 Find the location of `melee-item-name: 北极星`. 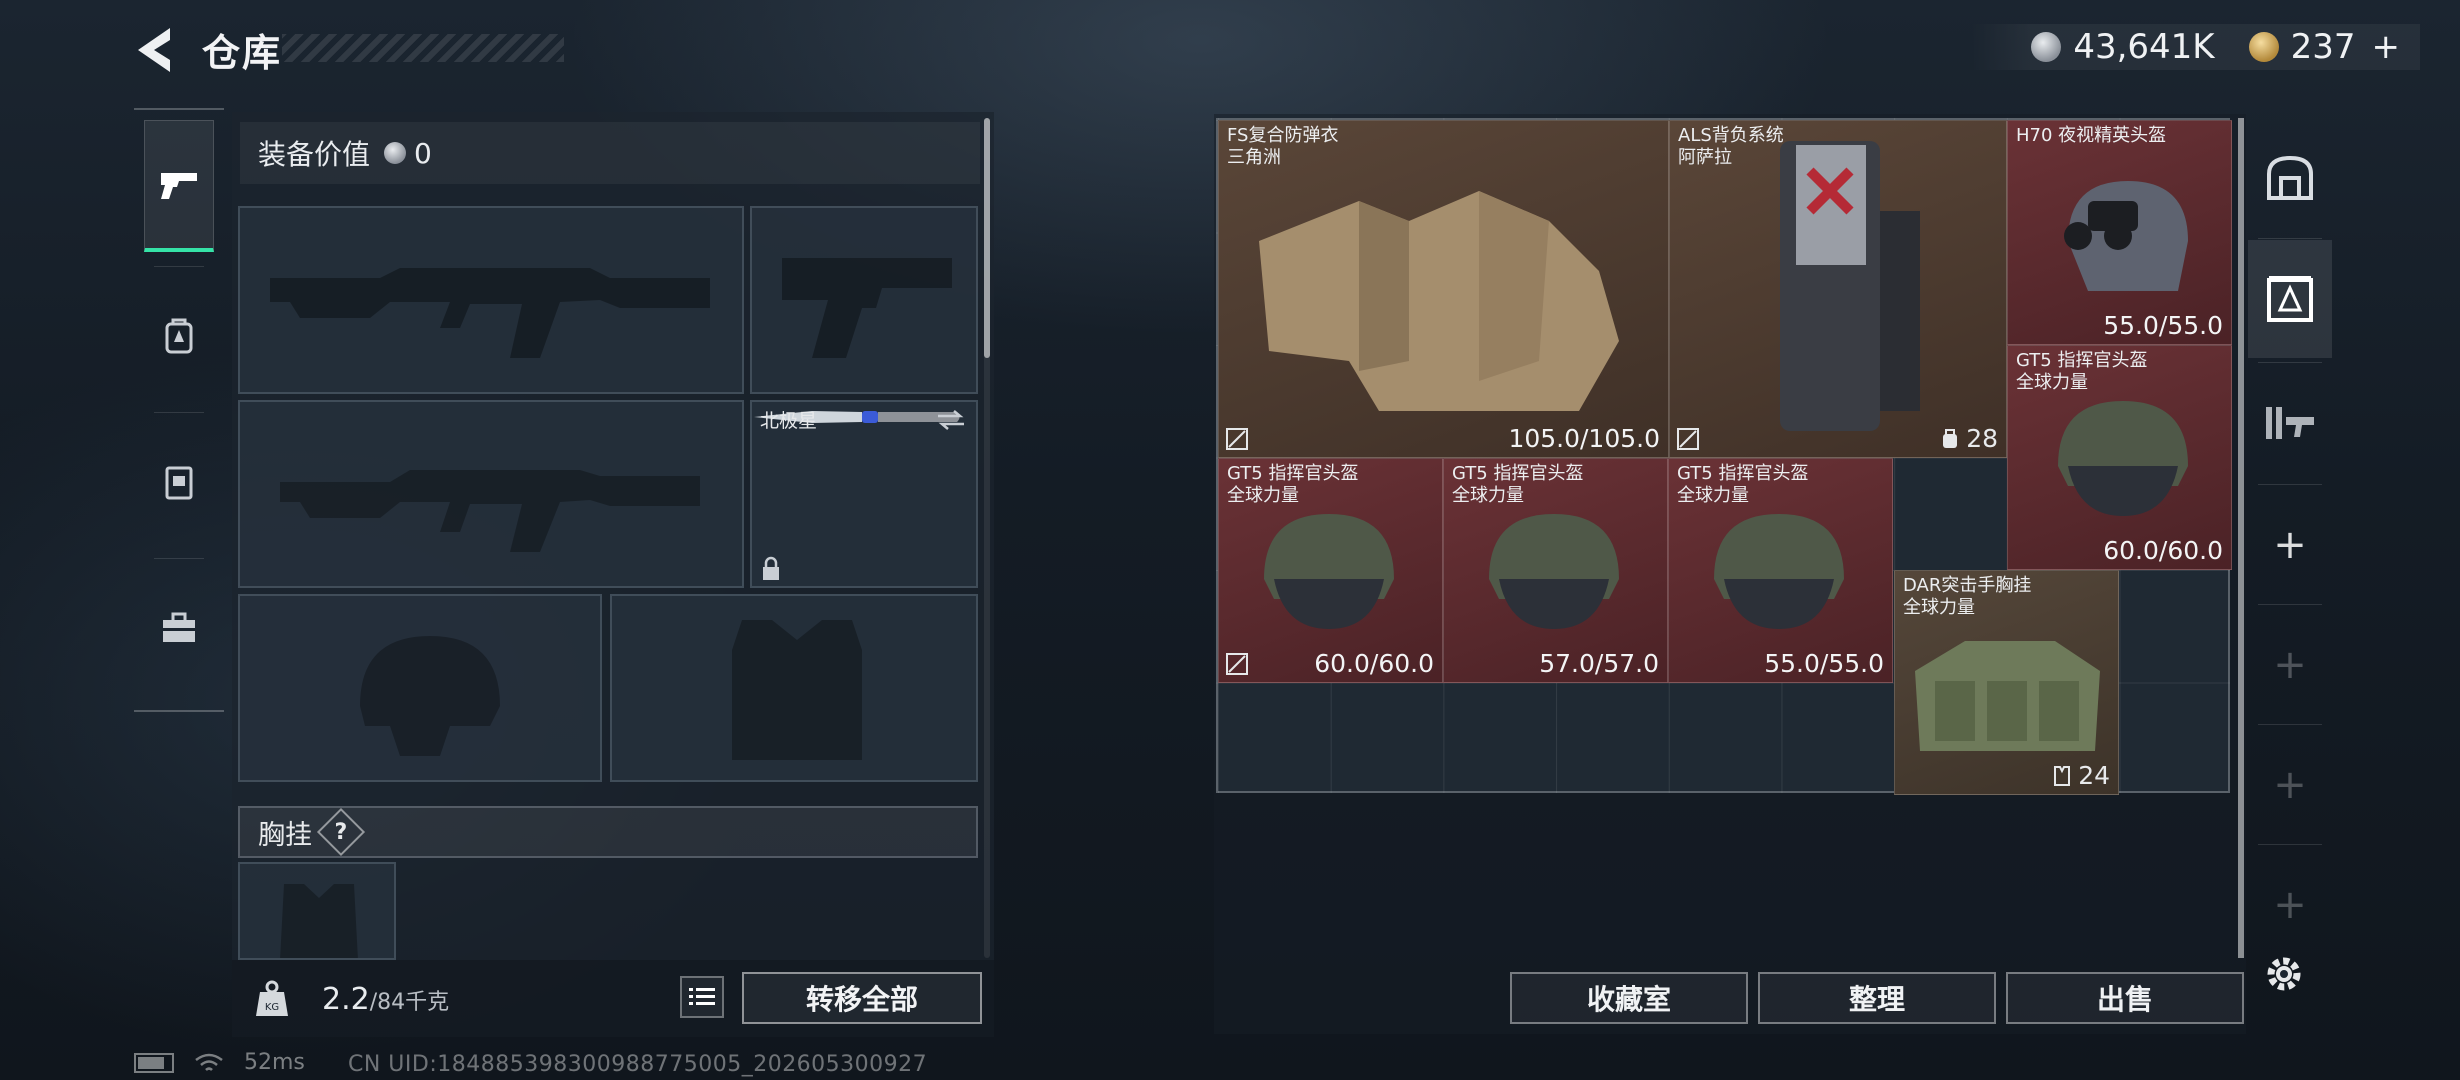

melee-item-name: 北极星 is located at coordinates (789, 421).